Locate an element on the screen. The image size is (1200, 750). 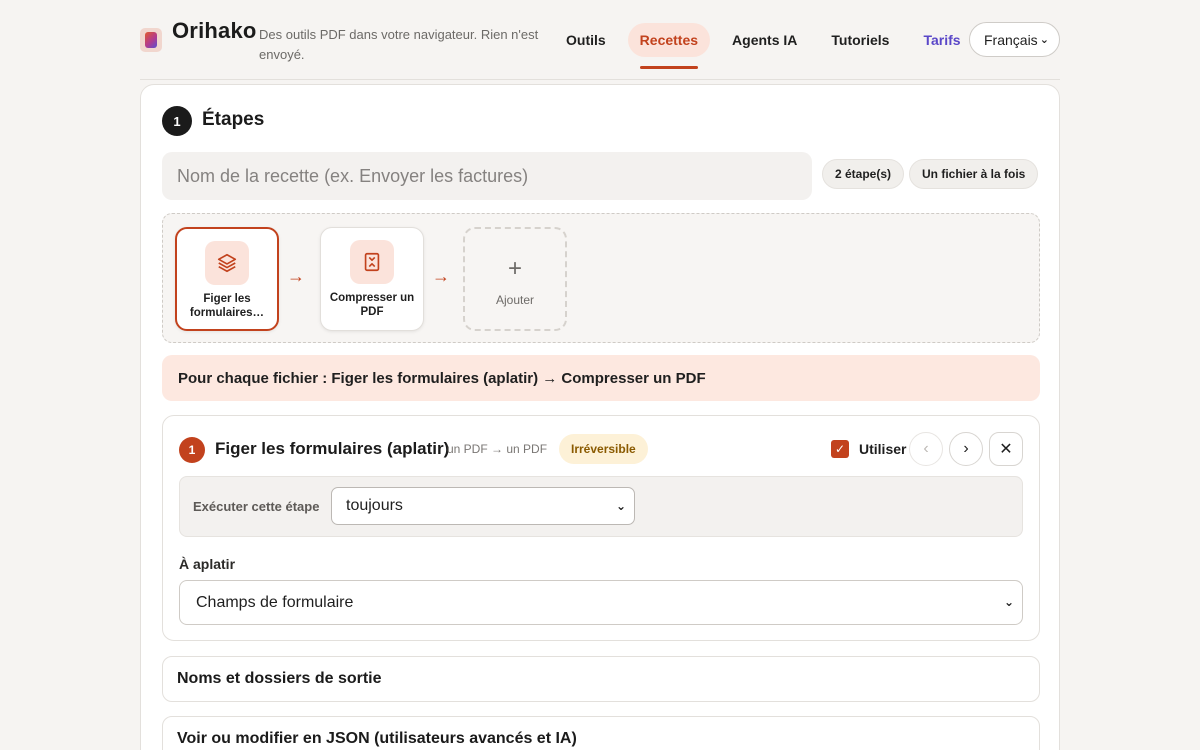
close-icon: ✕ is located at coordinates (1006, 449).